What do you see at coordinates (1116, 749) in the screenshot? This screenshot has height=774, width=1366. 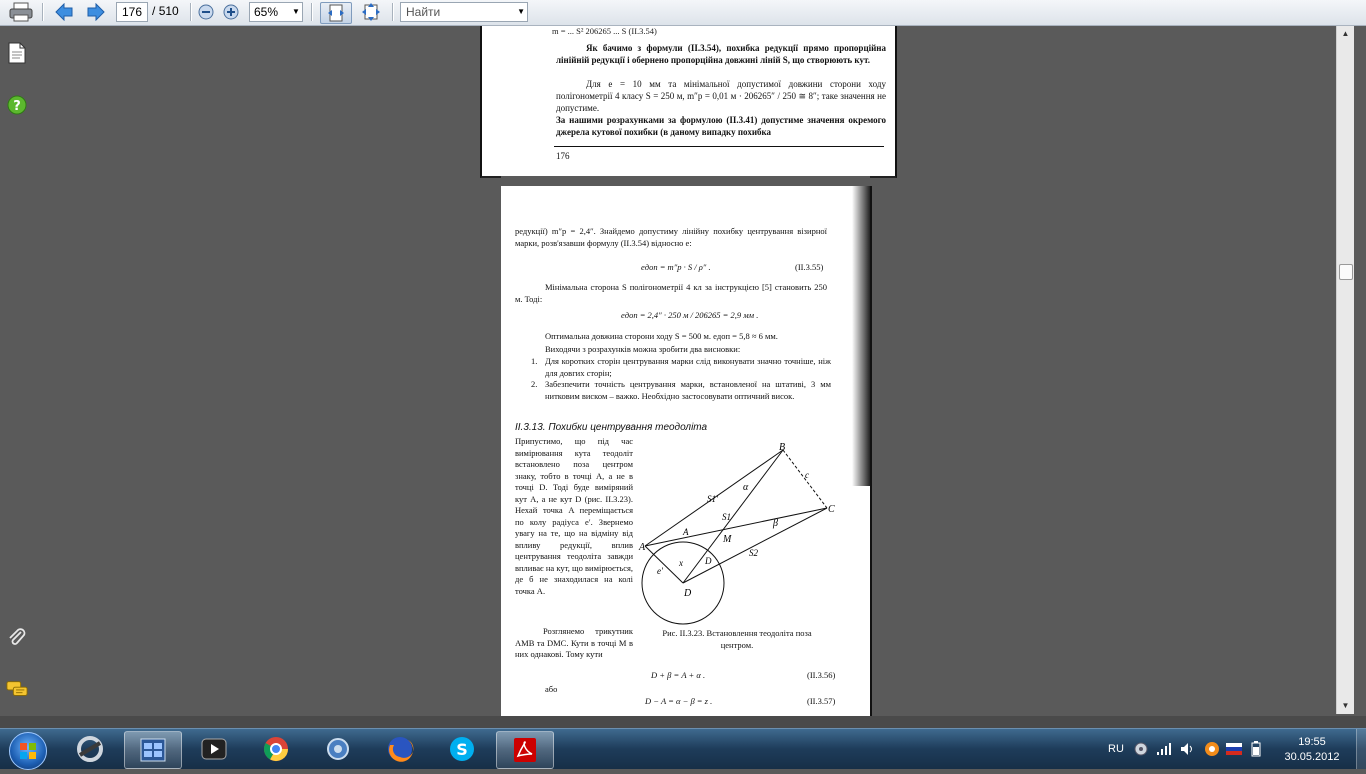 I see `language-indicator: RU` at bounding box center [1116, 749].